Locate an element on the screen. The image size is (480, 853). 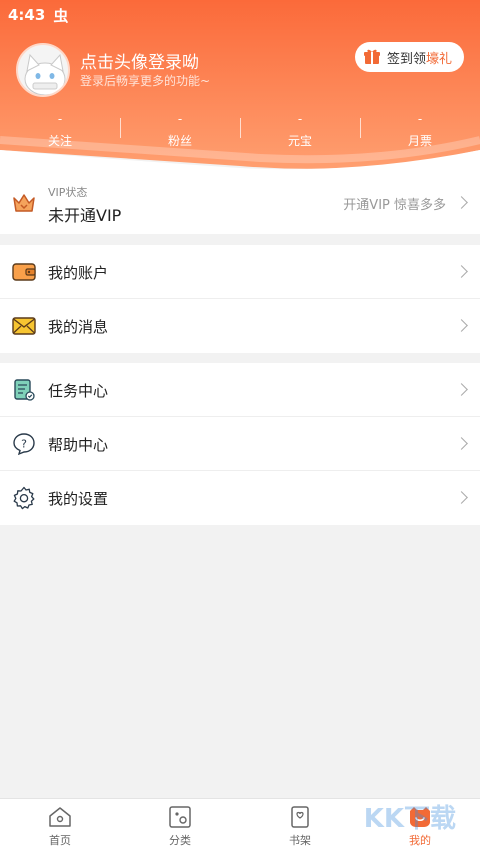
menu-item-label: 我的消息 is located at coordinates (78, 327).